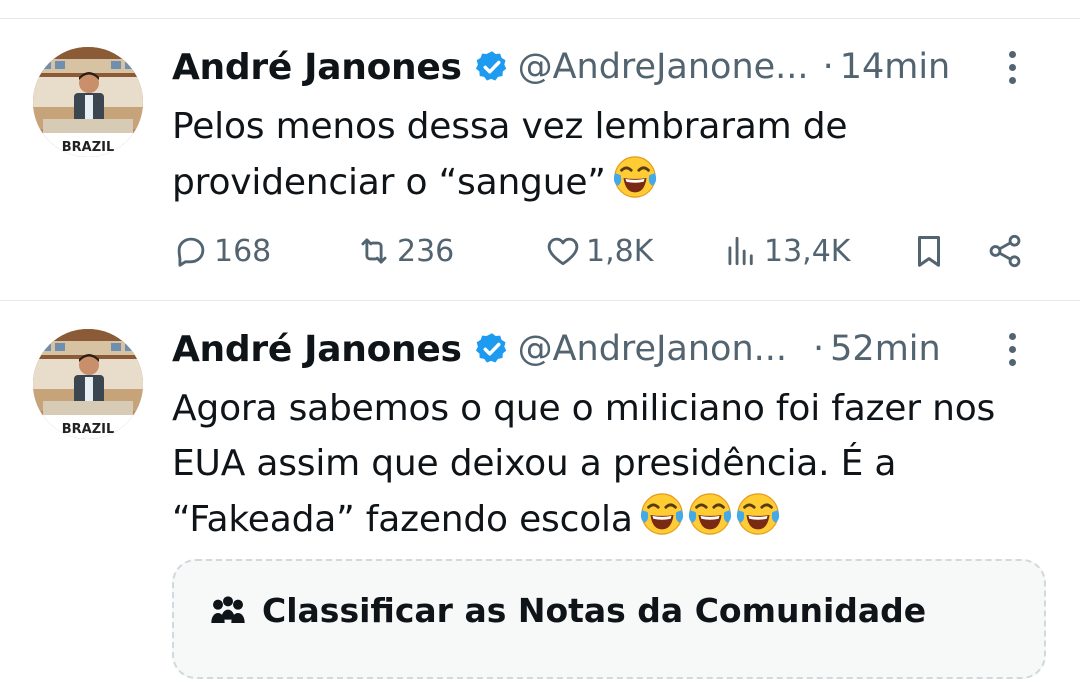 This screenshot has height=679, width=1080. Describe the element at coordinates (426, 251) in the screenshot. I see `repost-count: 236` at that location.